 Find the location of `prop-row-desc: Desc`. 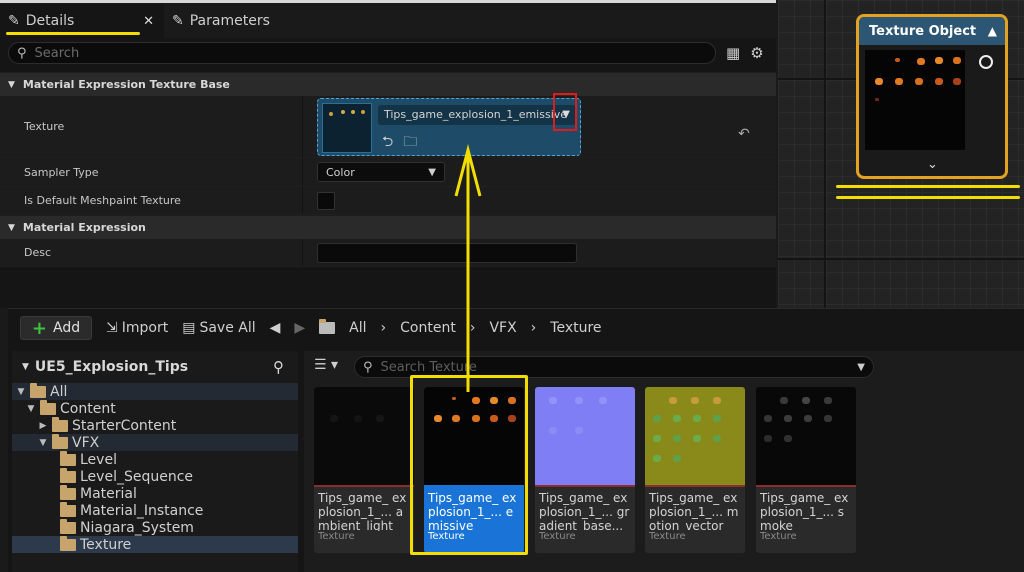

prop-row-desc: Desc is located at coordinates (388, 253).